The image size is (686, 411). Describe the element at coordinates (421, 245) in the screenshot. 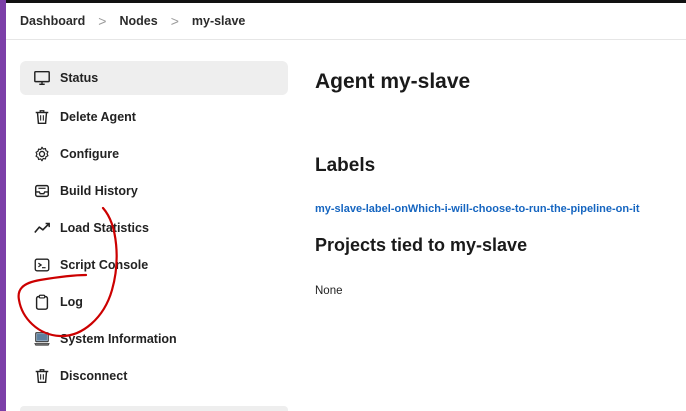

I see `projects-heading: Projects tied to my-slave` at that location.